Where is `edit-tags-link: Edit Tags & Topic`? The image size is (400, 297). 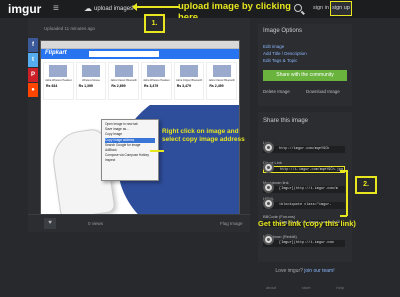
edit-tags-link: Edit Tags & Topic is located at coordinates (280, 60).